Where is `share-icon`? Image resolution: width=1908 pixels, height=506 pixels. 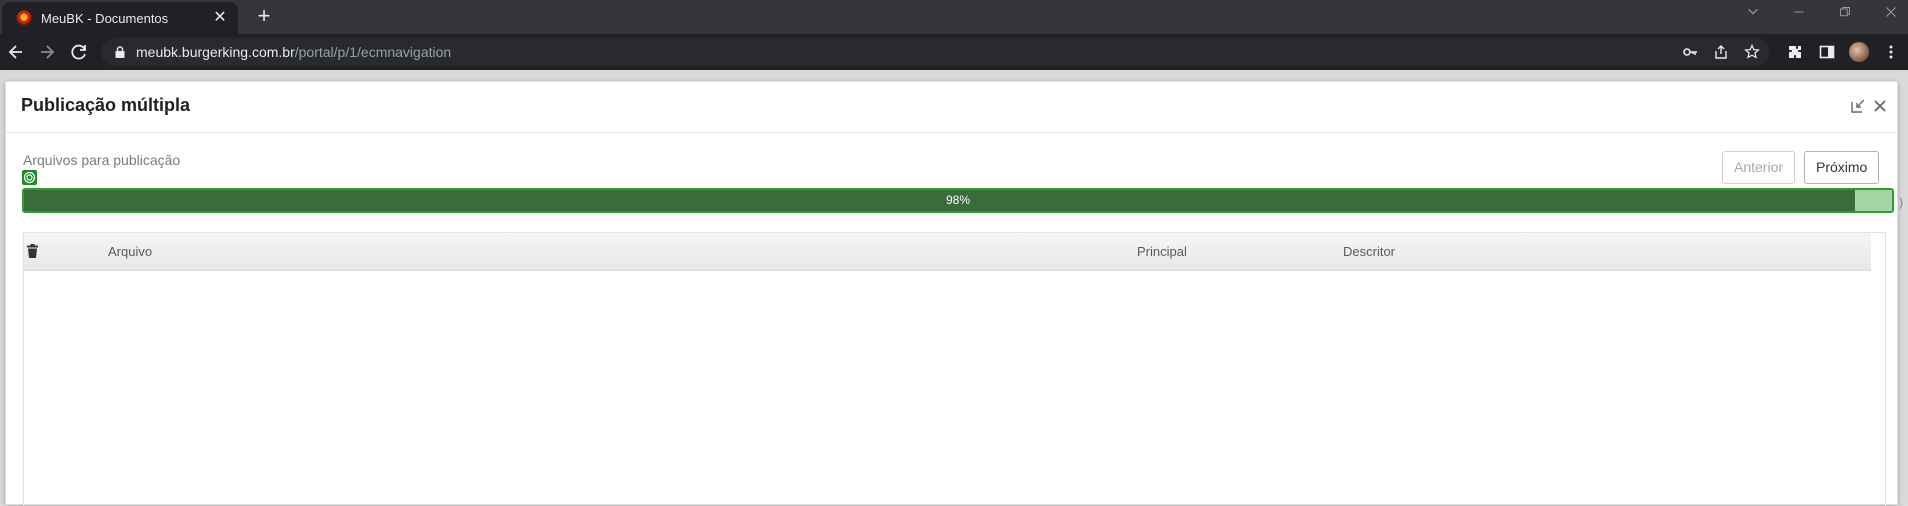 share-icon is located at coordinates (1721, 52).